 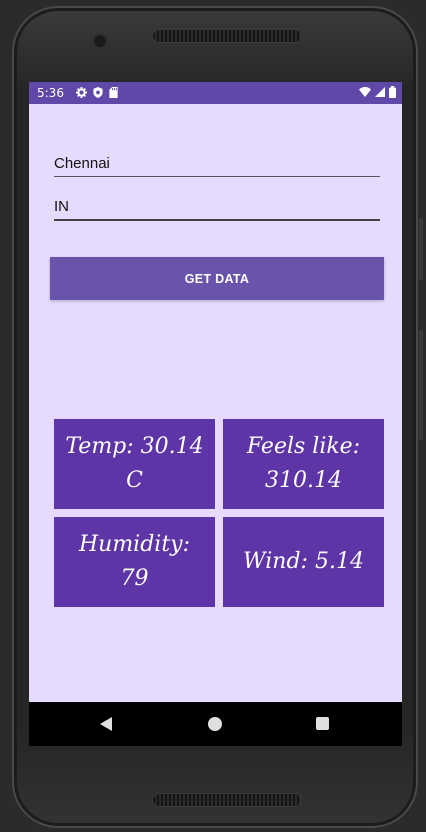 I want to click on feels-like-label: Feels like: 310.14, so click(x=303, y=463).